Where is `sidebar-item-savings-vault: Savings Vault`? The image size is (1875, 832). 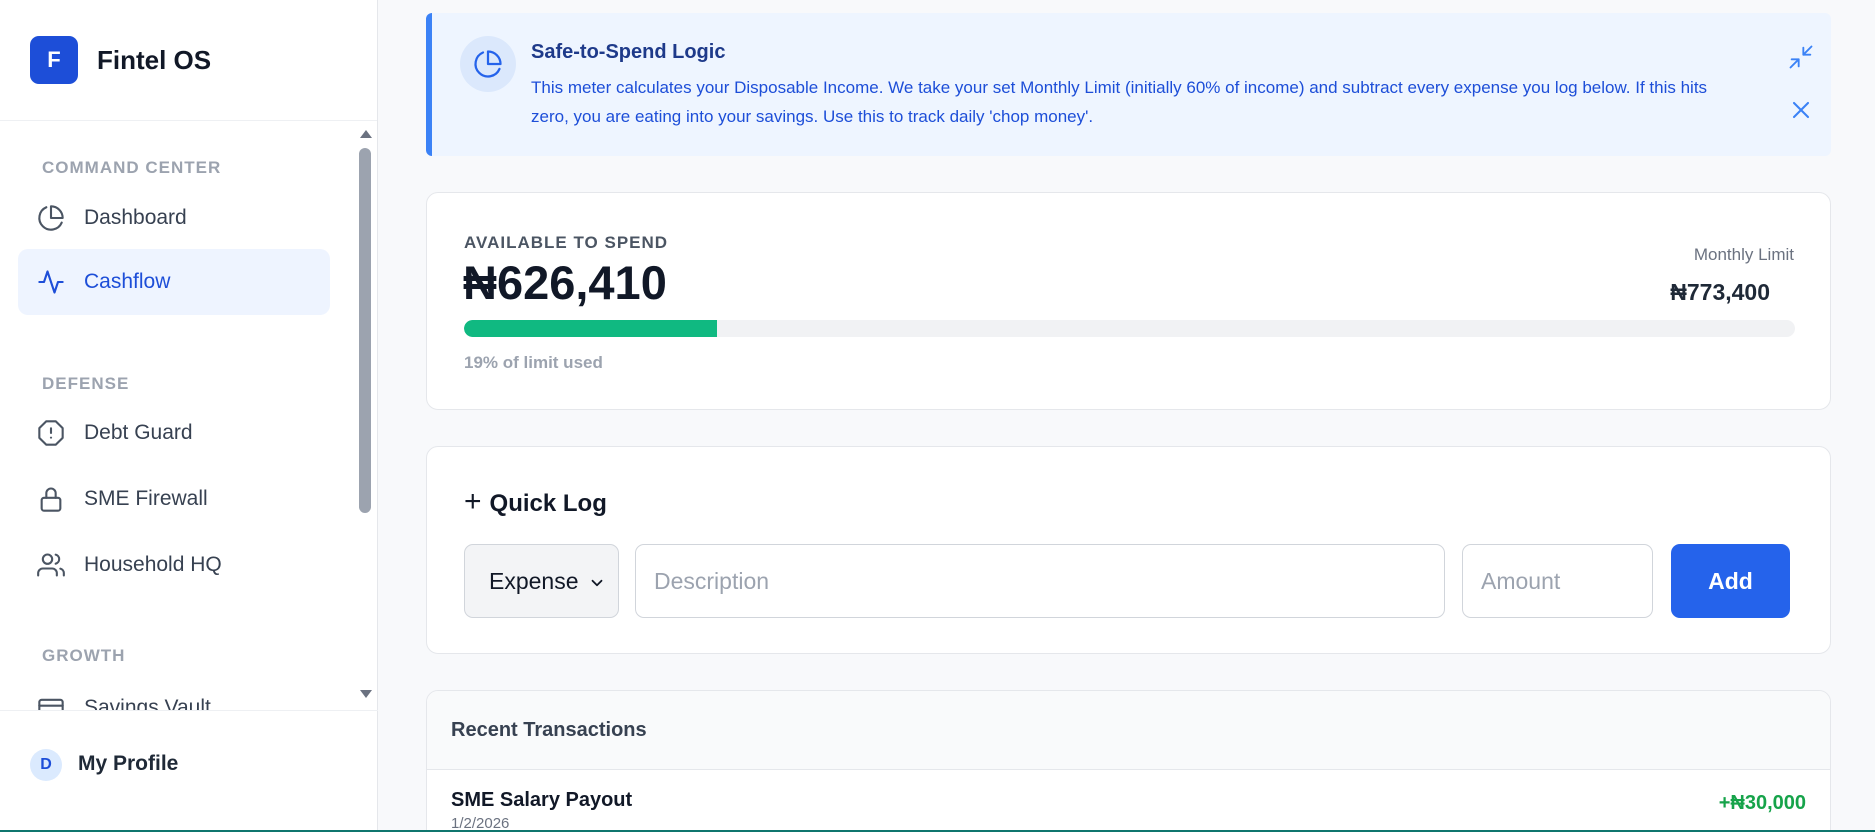 sidebar-item-savings-vault: Savings Vault is located at coordinates (174, 692).